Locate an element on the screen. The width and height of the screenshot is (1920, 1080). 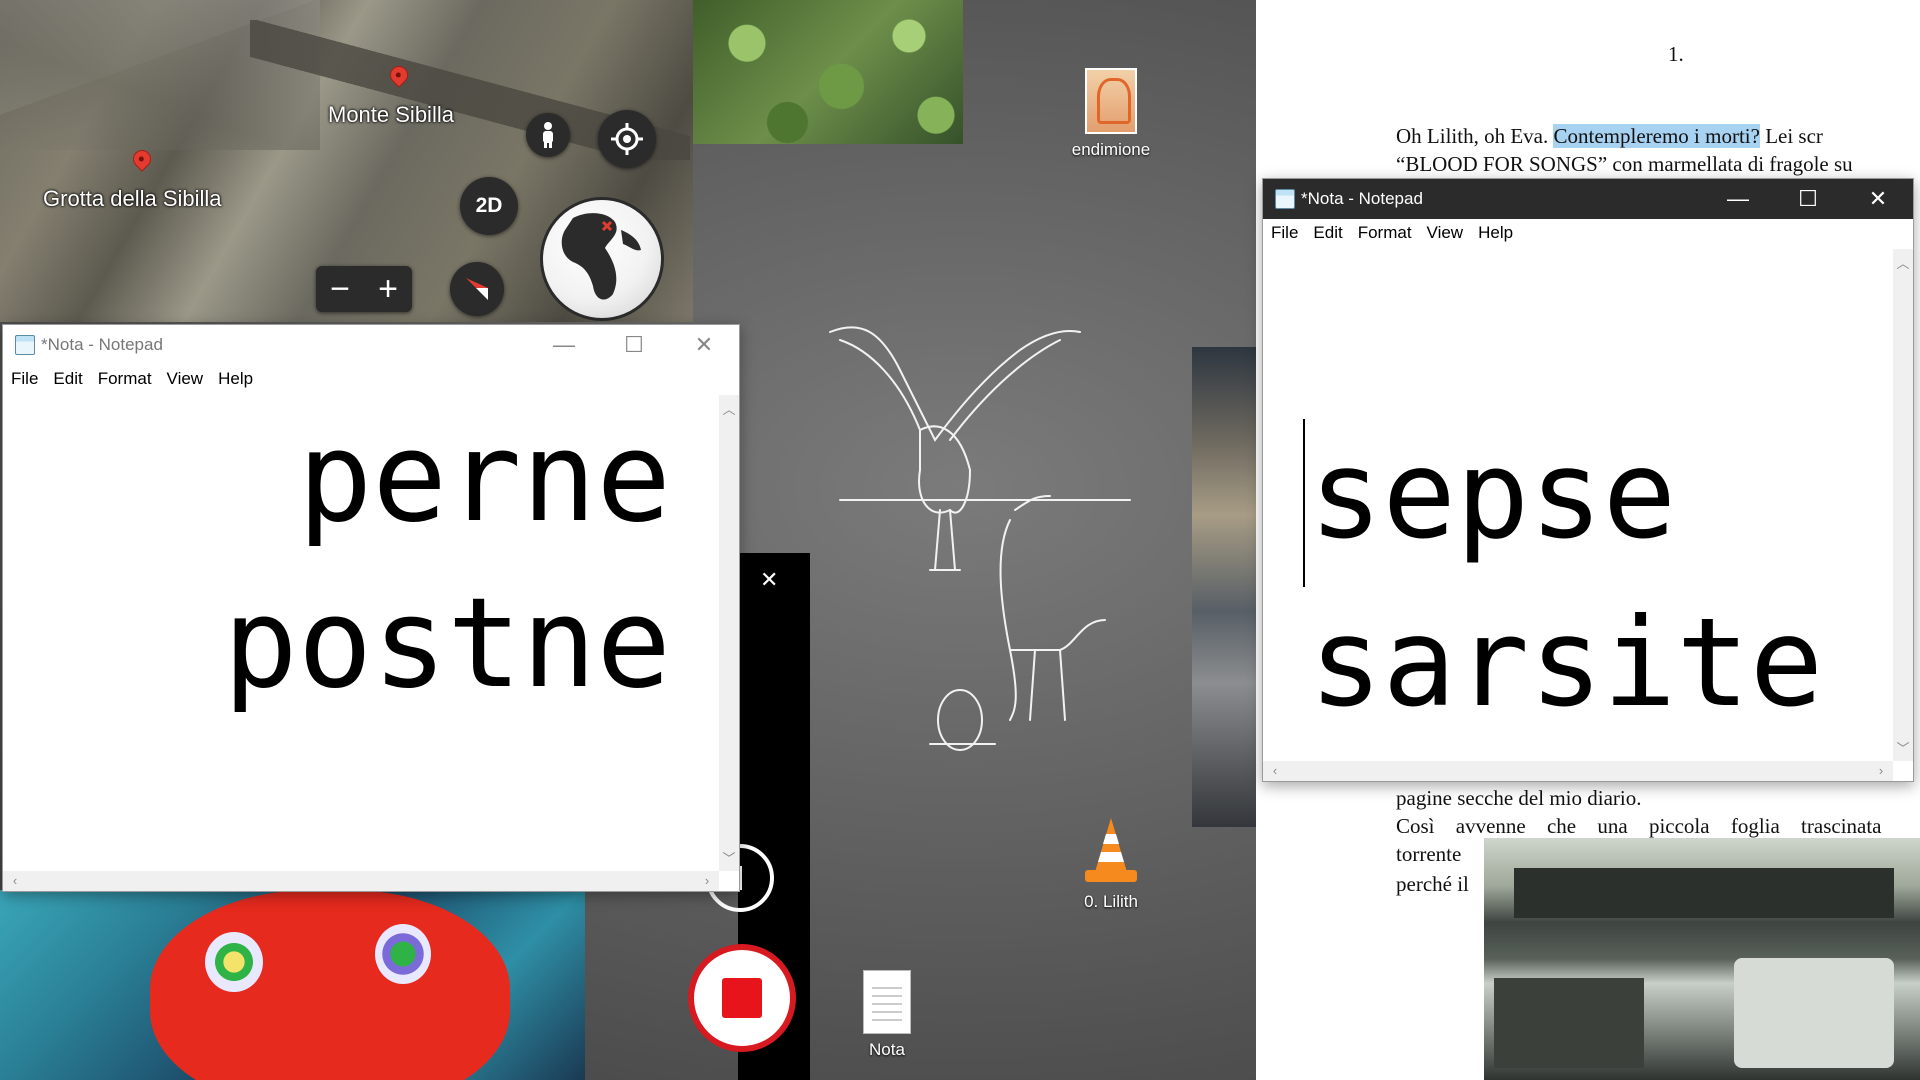
selected-text: Contempleremo i morti? is located at coordinates (1656, 136).